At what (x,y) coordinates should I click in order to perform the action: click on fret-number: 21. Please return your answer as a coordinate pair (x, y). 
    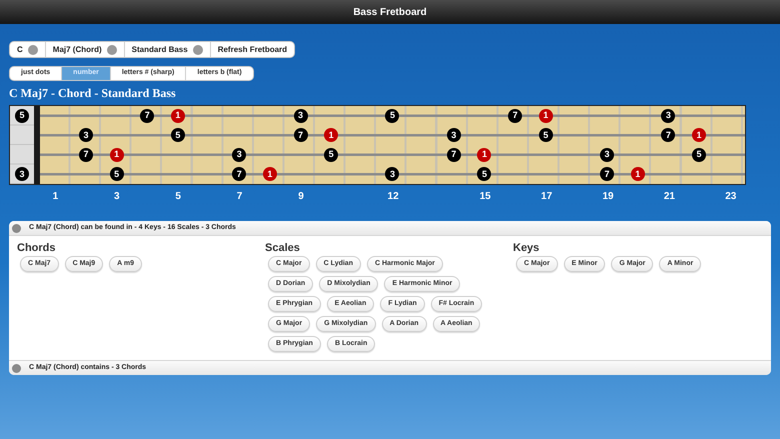
    Looking at the image, I should click on (669, 197).